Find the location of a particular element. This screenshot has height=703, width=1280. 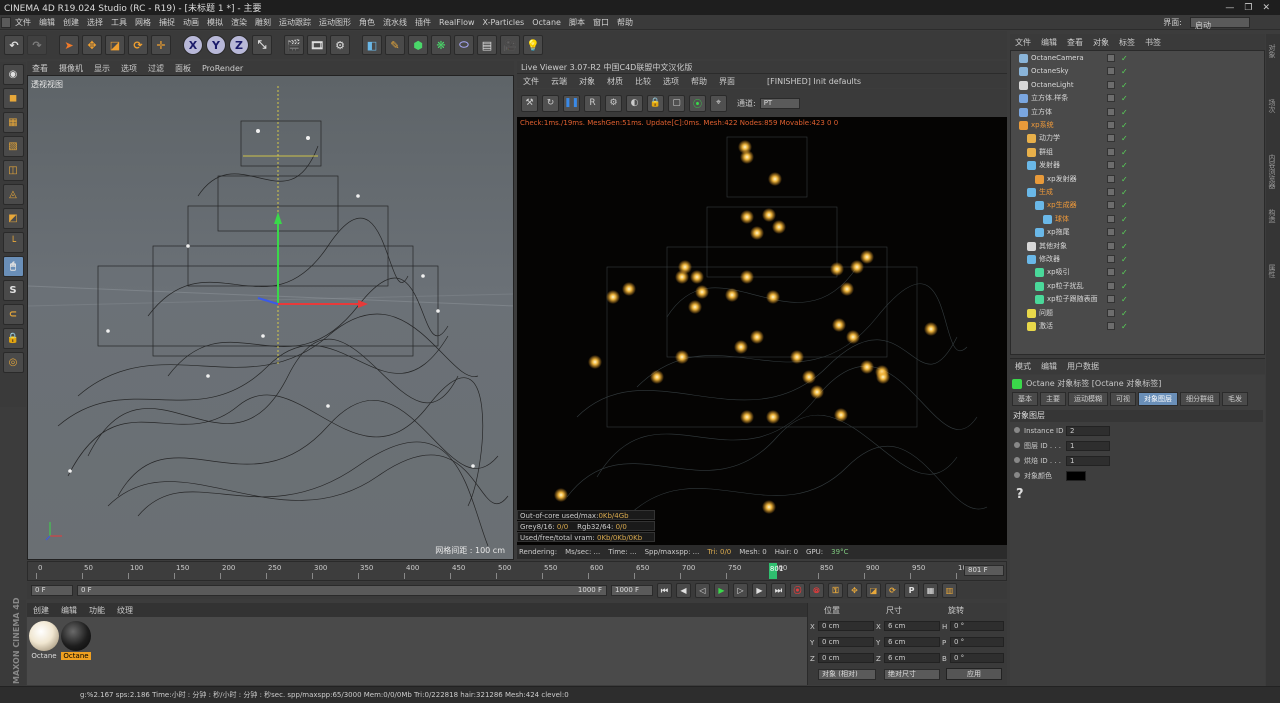

size-y-field: 6 cm is located at coordinates (912, 642).